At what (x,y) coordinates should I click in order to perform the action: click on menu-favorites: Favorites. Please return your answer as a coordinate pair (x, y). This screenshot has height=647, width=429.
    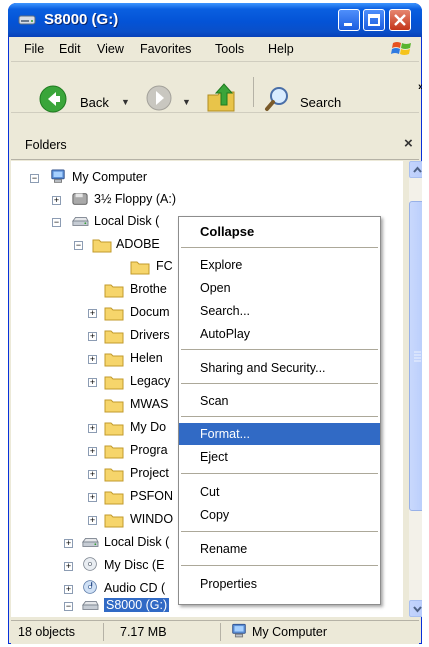
    Looking at the image, I should click on (165, 49).